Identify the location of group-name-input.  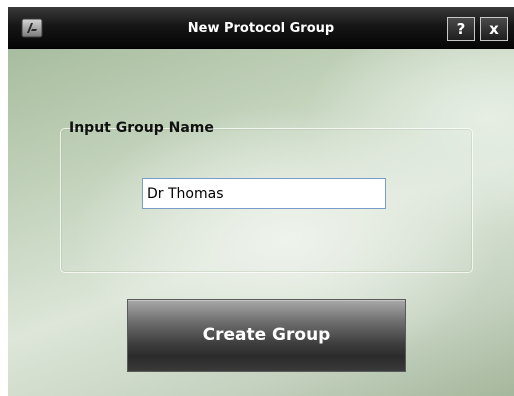
(264, 193).